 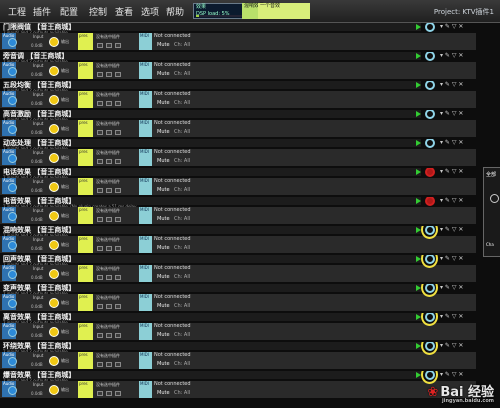 I want to click on menu-help: 帮助, so click(x=175, y=11).